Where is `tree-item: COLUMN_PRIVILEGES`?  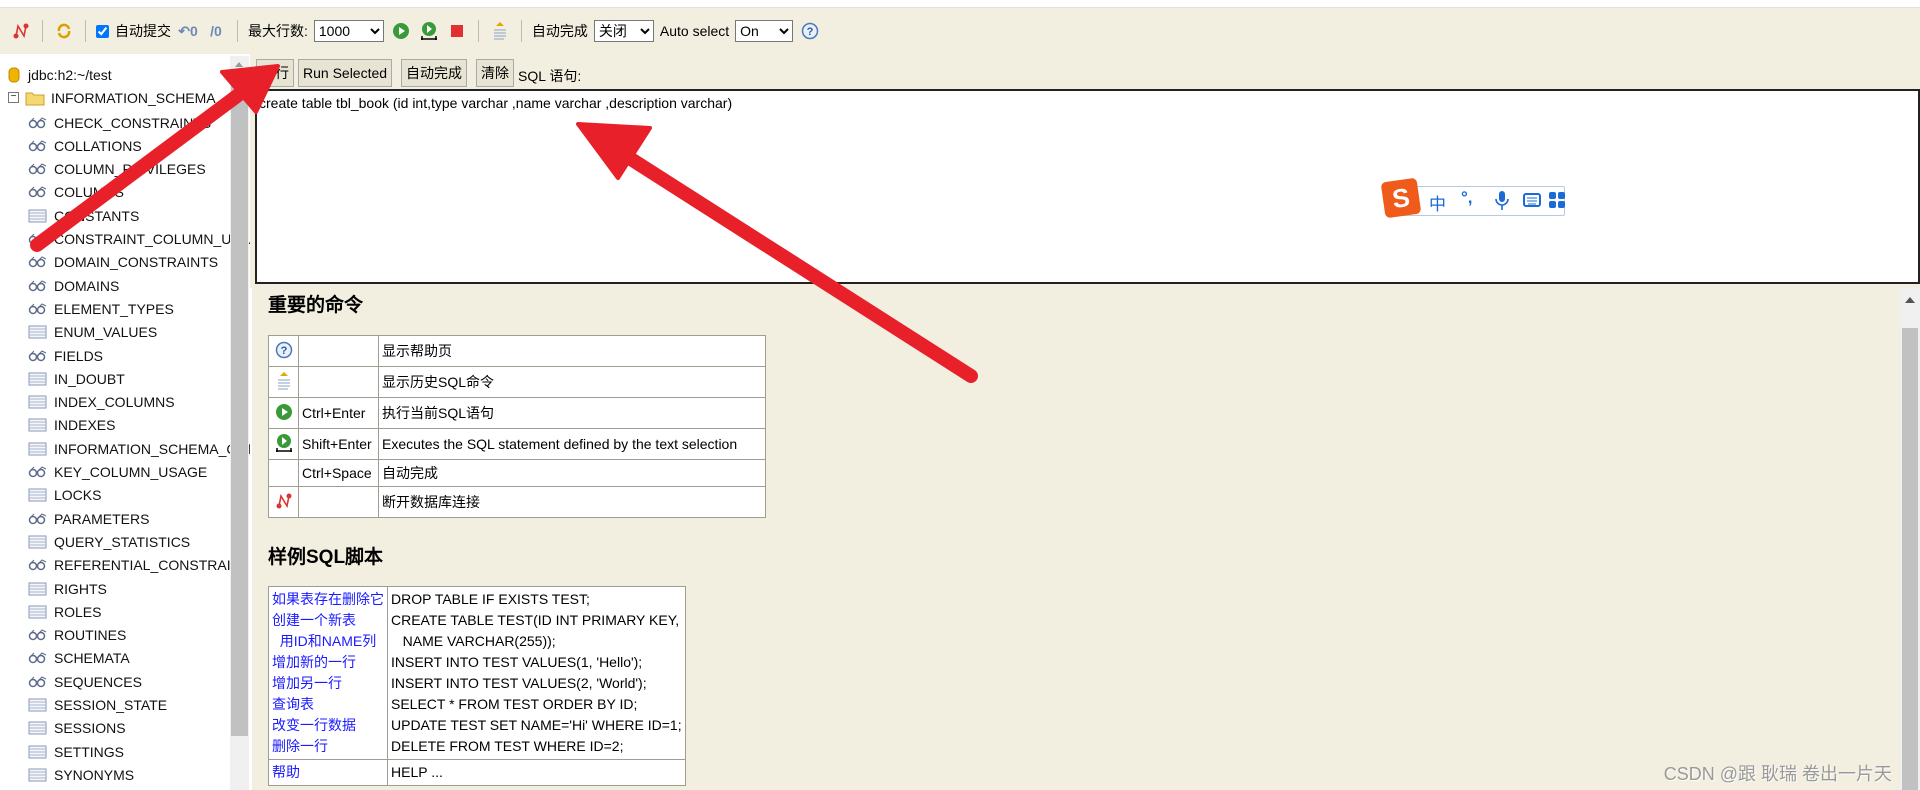 tree-item: COLUMN_PRIVILEGES is located at coordinates (117, 169).